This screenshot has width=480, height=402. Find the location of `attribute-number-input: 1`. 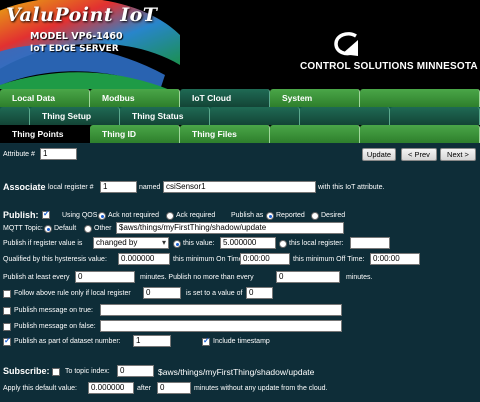

attribute-number-input: 1 is located at coordinates (58, 154).